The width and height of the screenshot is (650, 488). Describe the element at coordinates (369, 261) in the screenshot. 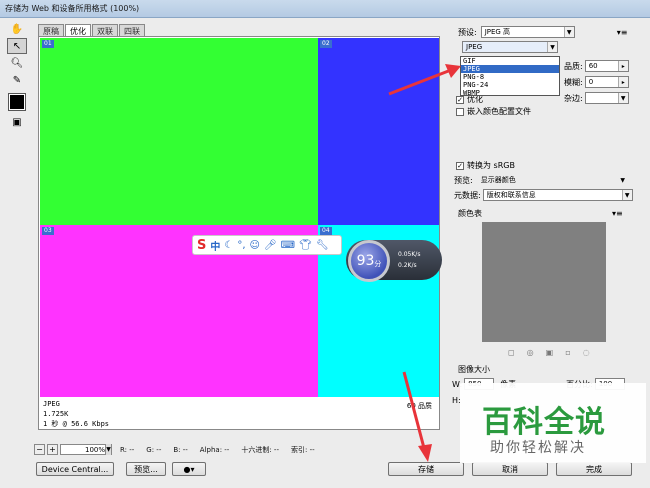

I see `score-ball: 93 分` at that location.